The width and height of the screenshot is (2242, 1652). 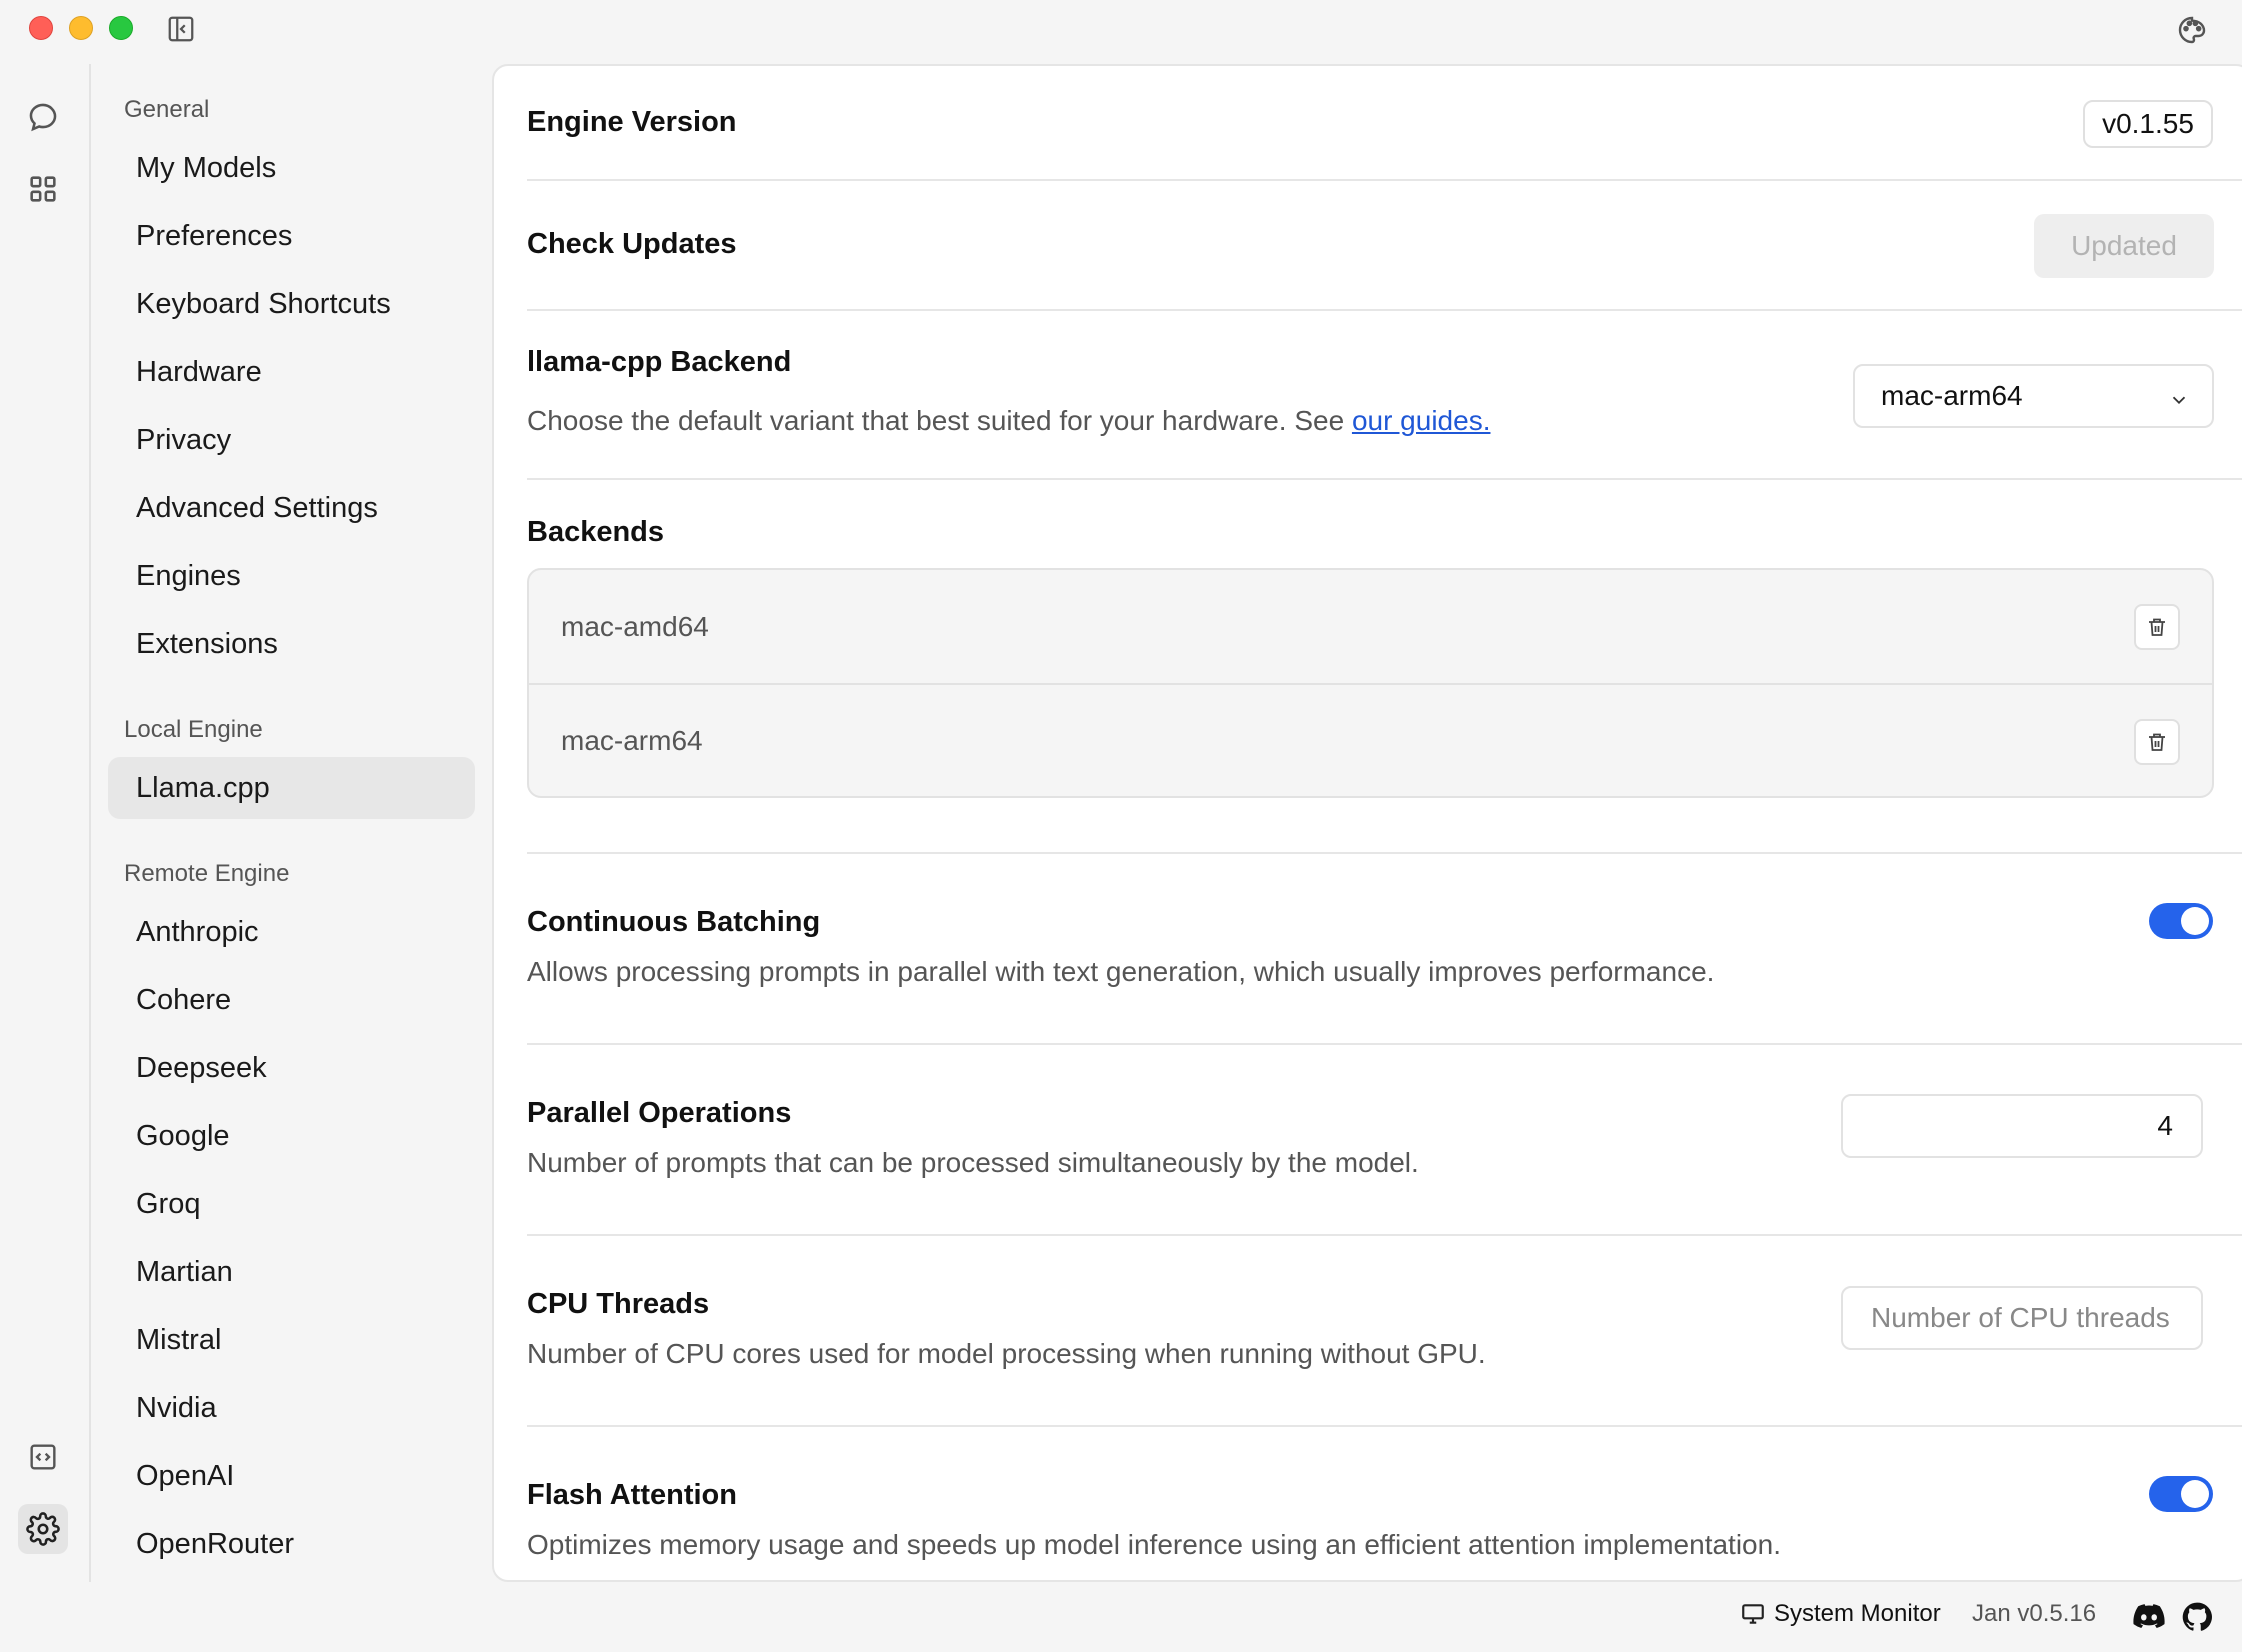 What do you see at coordinates (291, 576) in the screenshot?
I see `nav-item-engines: Engines` at bounding box center [291, 576].